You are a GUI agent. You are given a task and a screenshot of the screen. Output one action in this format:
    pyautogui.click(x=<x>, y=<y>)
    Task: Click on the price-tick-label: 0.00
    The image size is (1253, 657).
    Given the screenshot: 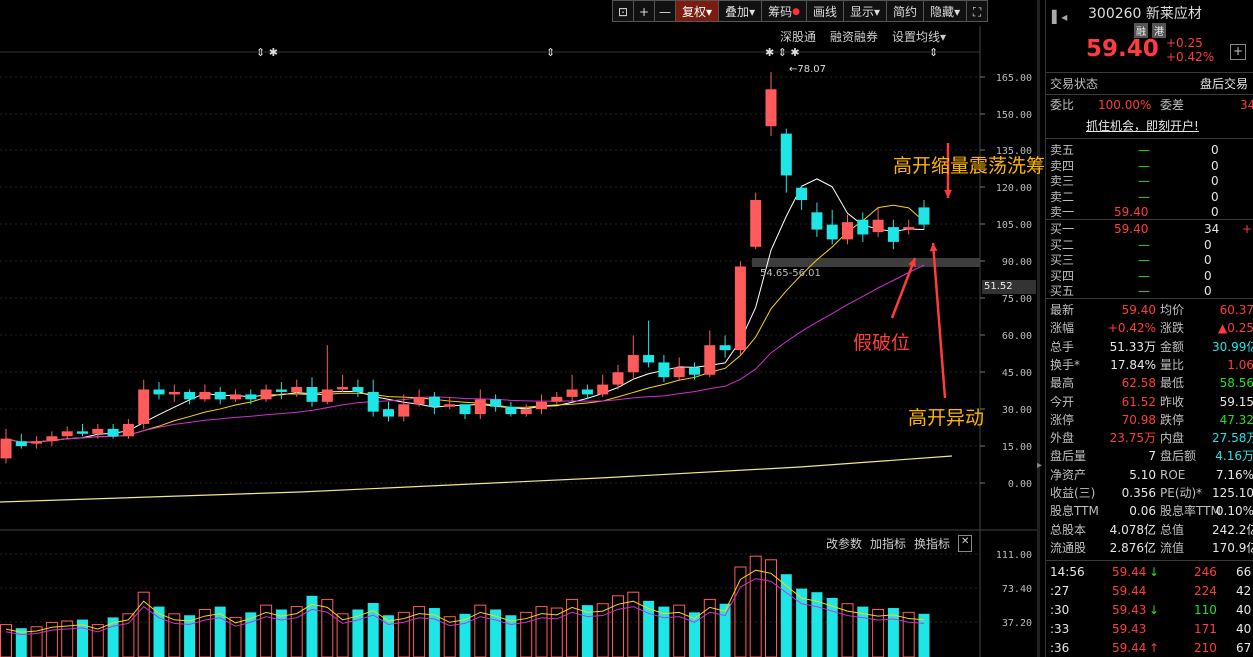 What is the action you would take?
    pyautogui.click(x=1020, y=484)
    